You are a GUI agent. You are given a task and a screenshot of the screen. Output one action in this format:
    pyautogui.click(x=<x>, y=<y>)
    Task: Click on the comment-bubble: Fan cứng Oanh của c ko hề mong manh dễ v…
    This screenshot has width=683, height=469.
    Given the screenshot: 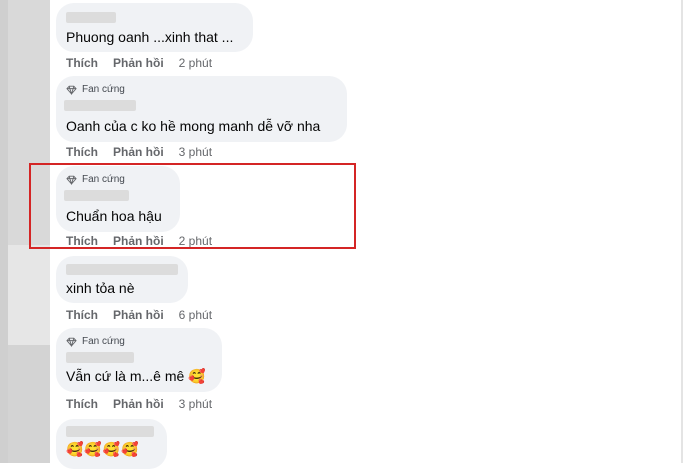 What is the action you would take?
    pyautogui.click(x=201, y=109)
    